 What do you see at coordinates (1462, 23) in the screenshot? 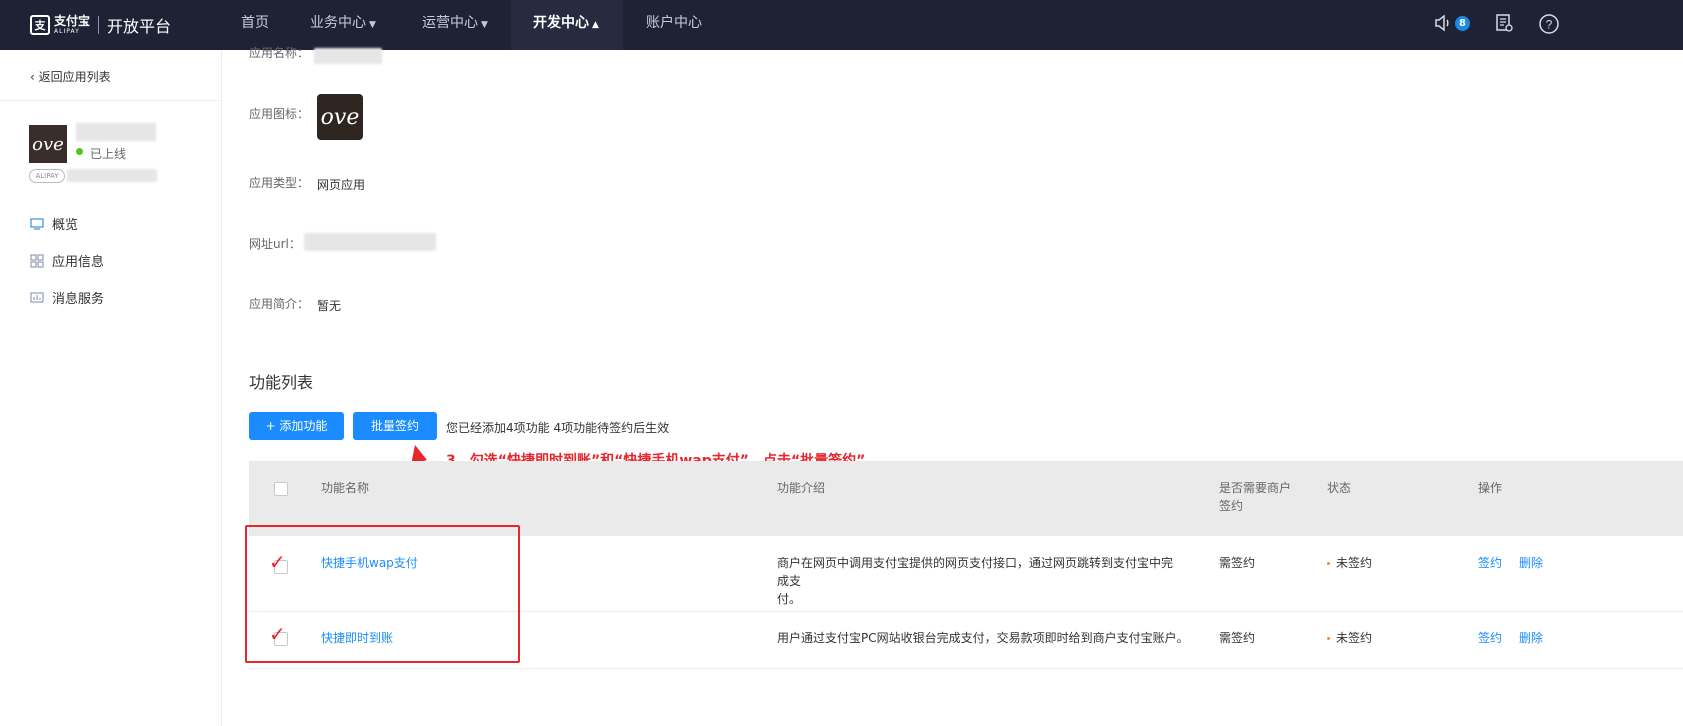
I see `notification-badge: 8` at bounding box center [1462, 23].